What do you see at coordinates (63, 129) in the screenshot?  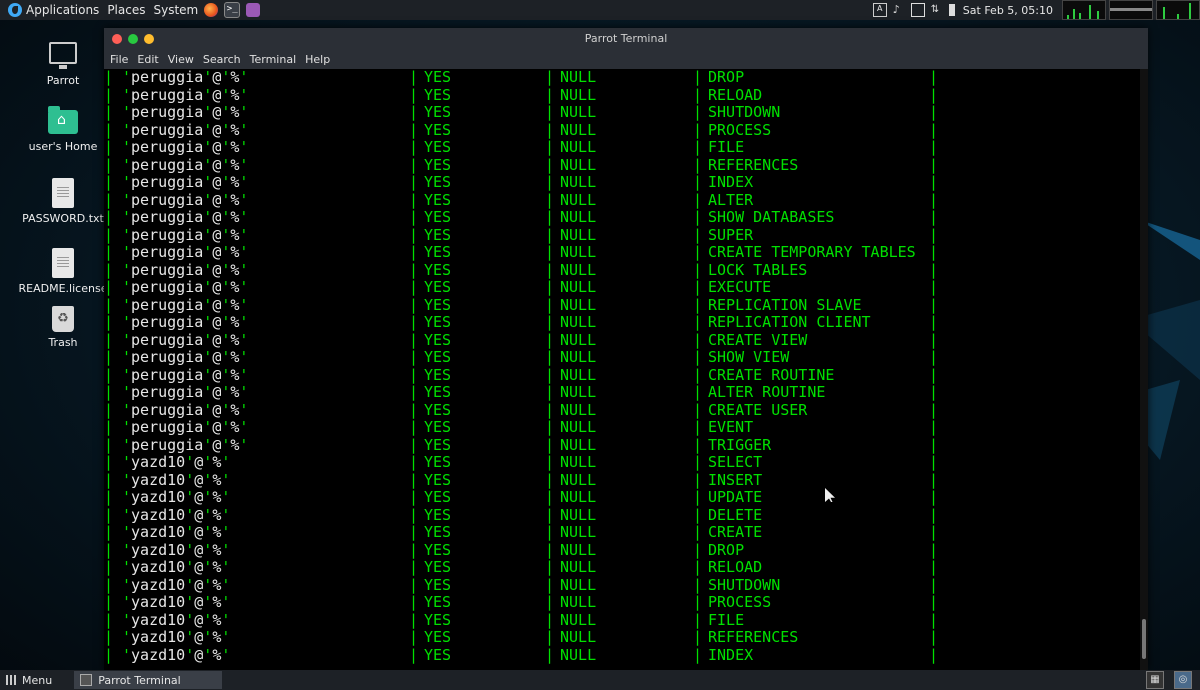 I see `desktop-icon-home: user's Home` at bounding box center [63, 129].